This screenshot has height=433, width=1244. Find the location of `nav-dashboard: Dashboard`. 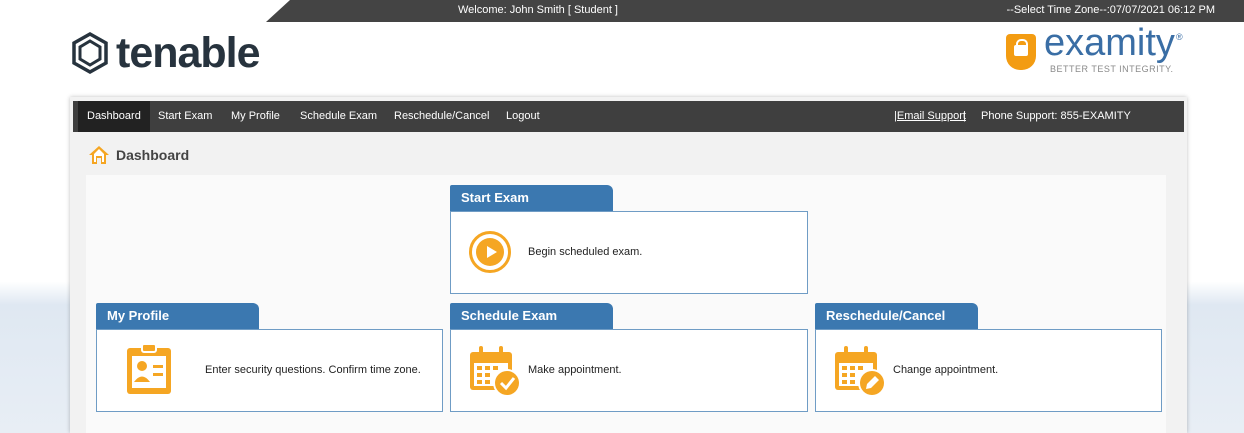

nav-dashboard: Dashboard is located at coordinates (114, 116).